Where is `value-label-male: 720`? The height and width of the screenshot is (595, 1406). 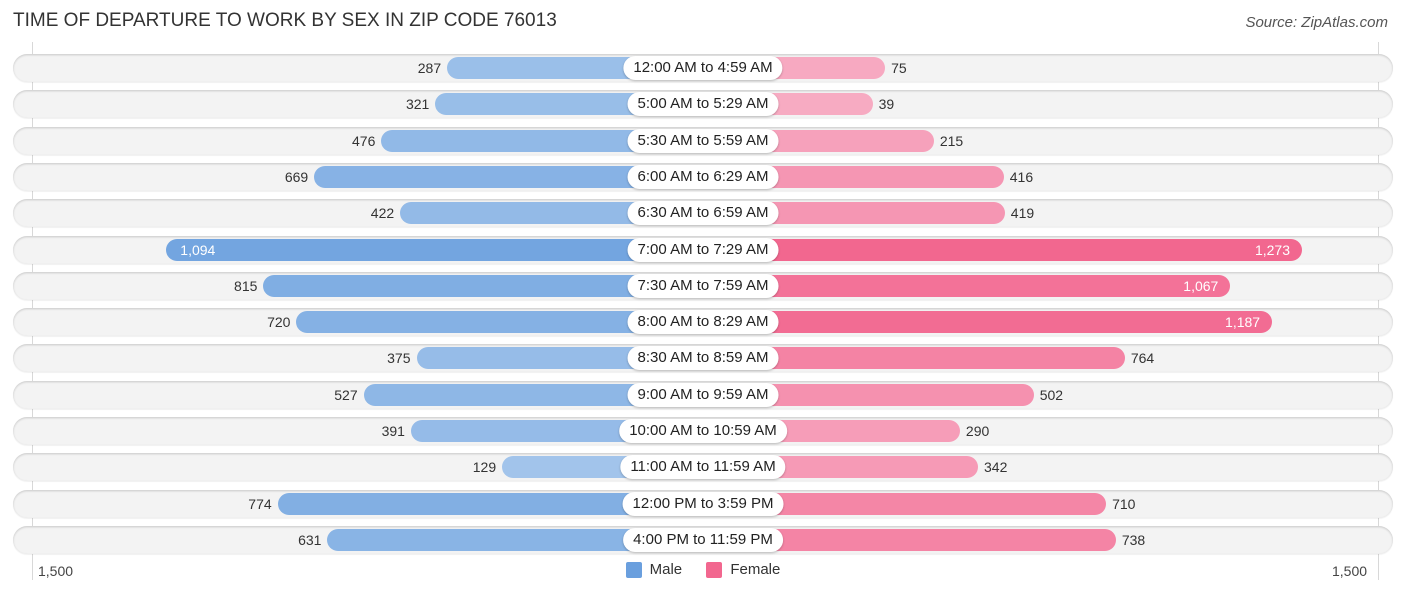
value-label-male: 720 is located at coordinates (279, 322).